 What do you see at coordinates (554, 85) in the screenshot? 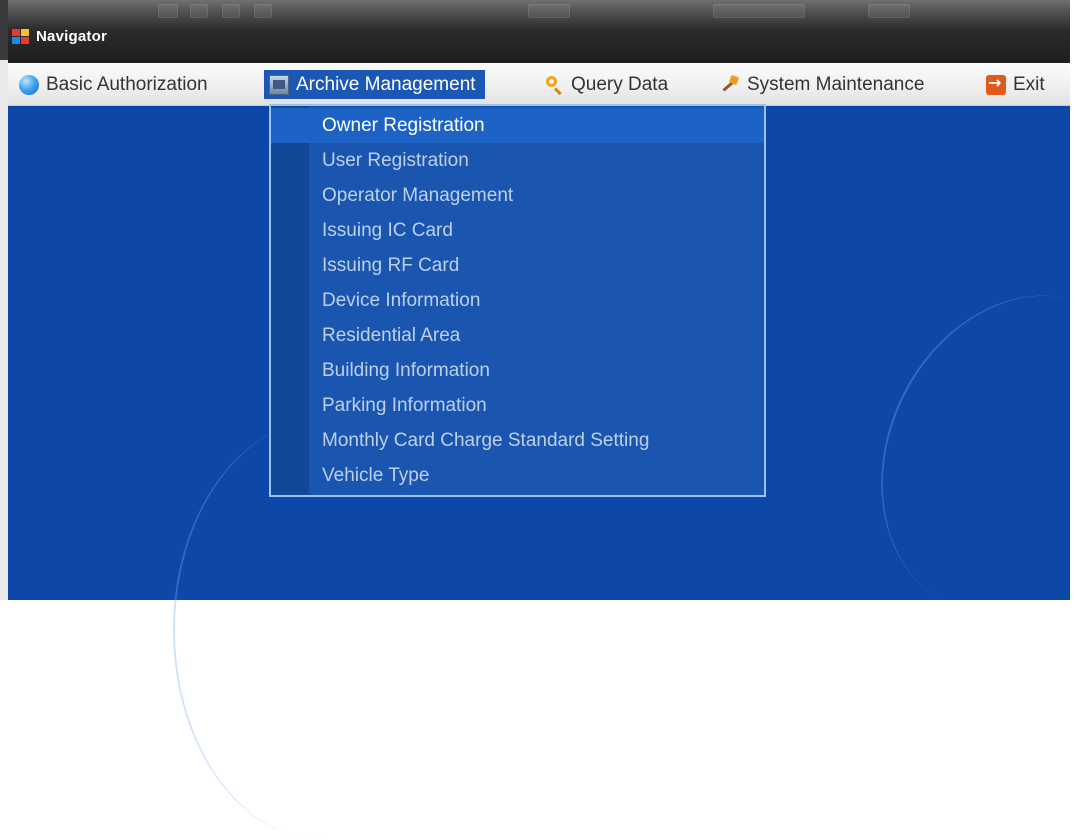
I see `search-icon` at bounding box center [554, 85].